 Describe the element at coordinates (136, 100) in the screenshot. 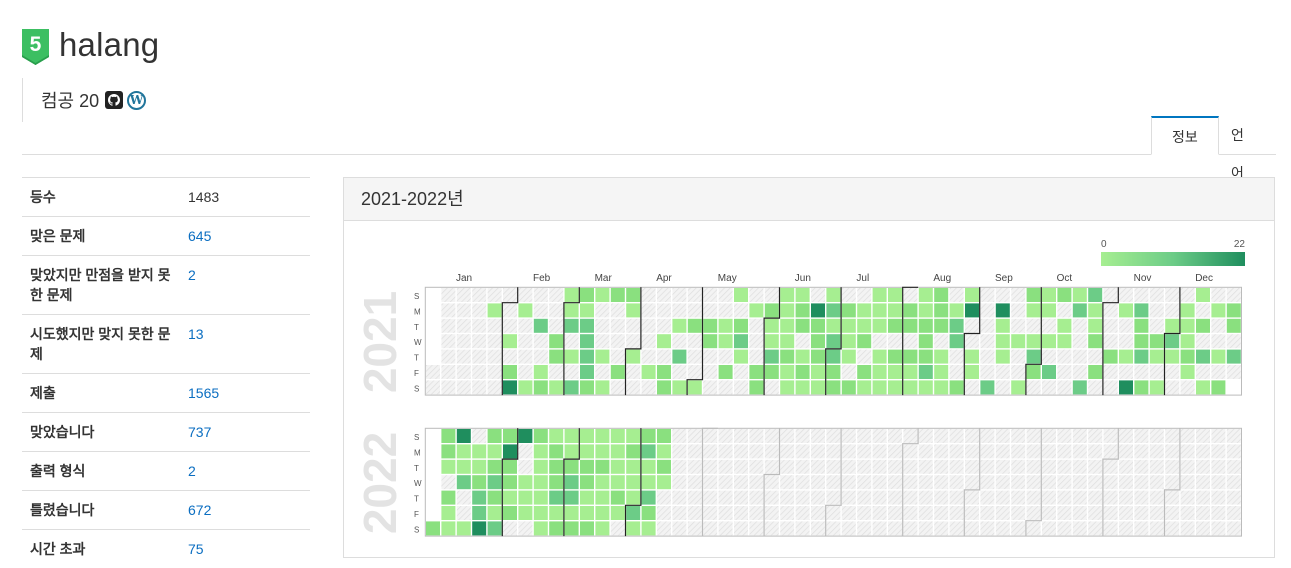

I see `wordpress-icon: W` at that location.